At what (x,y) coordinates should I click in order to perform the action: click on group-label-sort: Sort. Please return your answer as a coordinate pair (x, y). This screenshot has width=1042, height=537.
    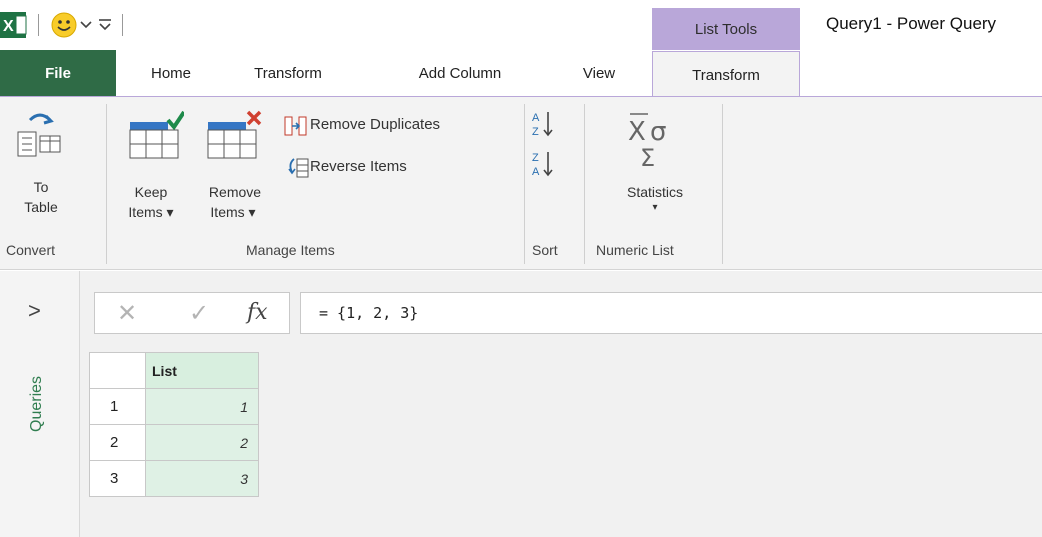
    Looking at the image, I should click on (545, 250).